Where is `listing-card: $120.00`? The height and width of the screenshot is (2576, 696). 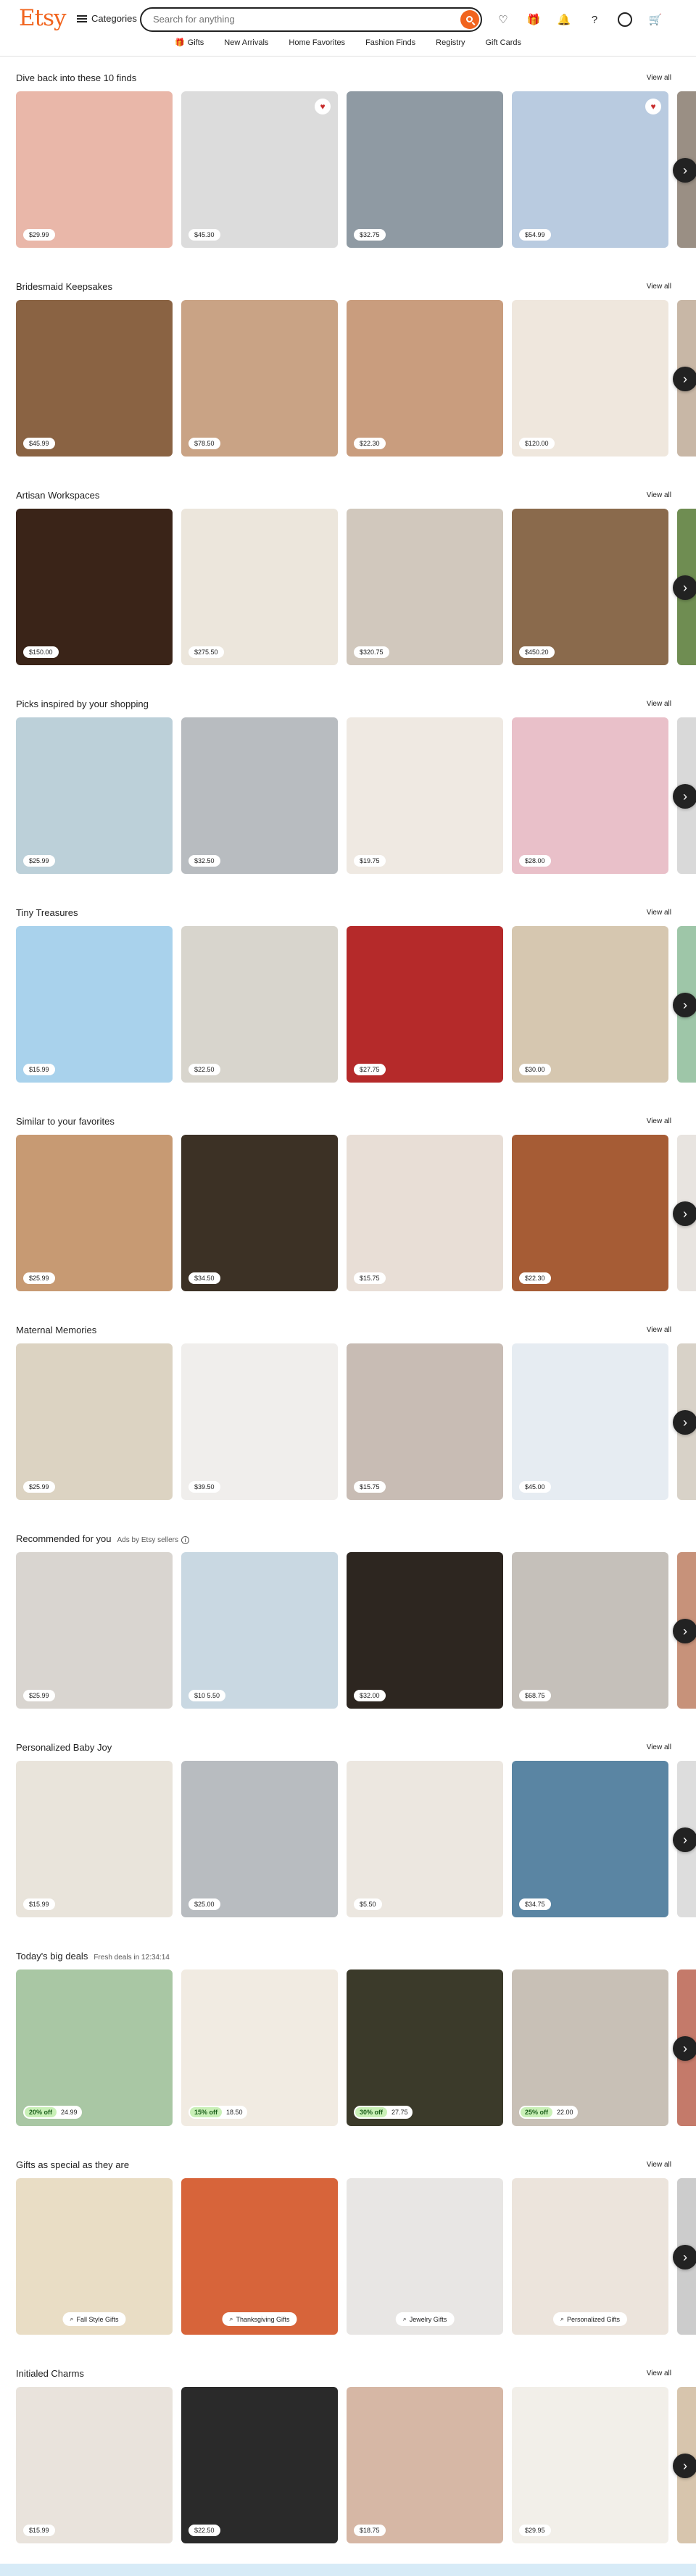
listing-card: $120.00 is located at coordinates (590, 378).